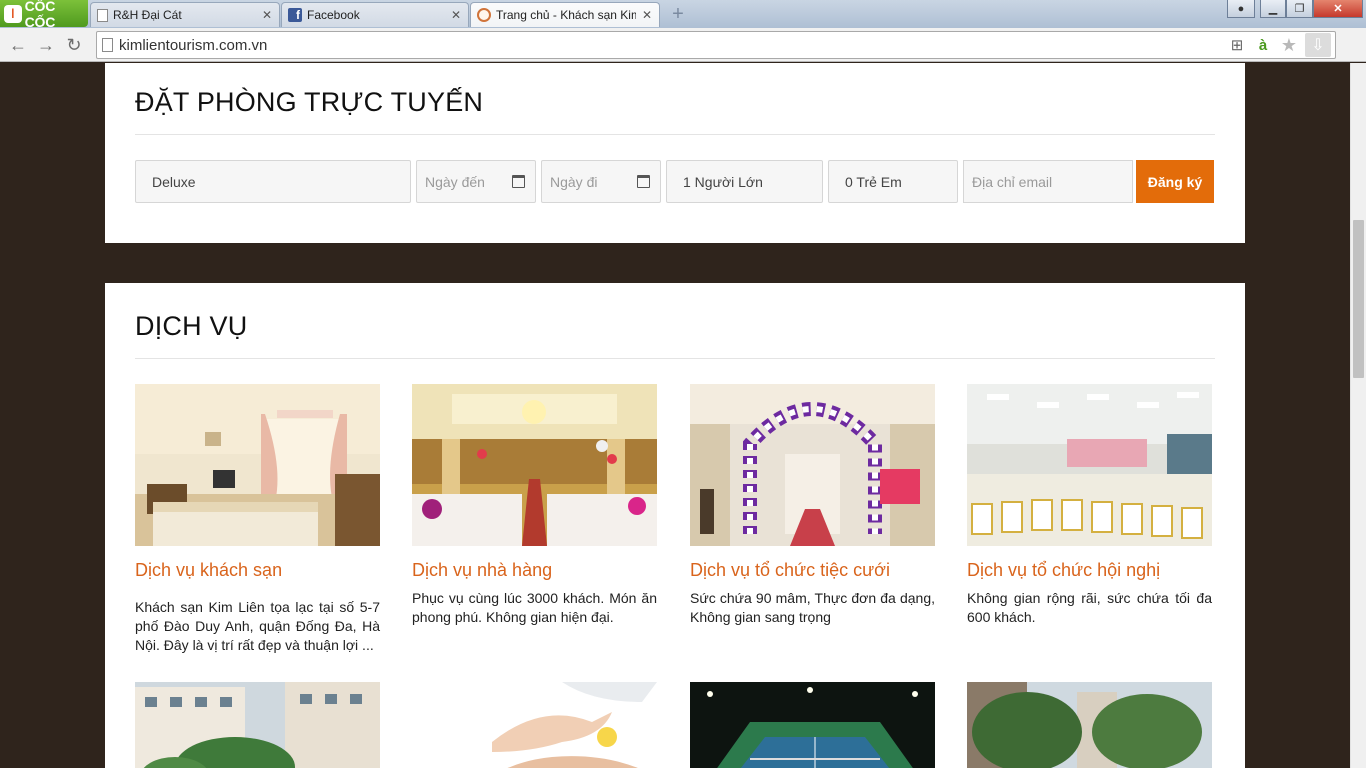 The height and width of the screenshot is (768, 1366). I want to click on profile-button: ●, so click(1241, 9).